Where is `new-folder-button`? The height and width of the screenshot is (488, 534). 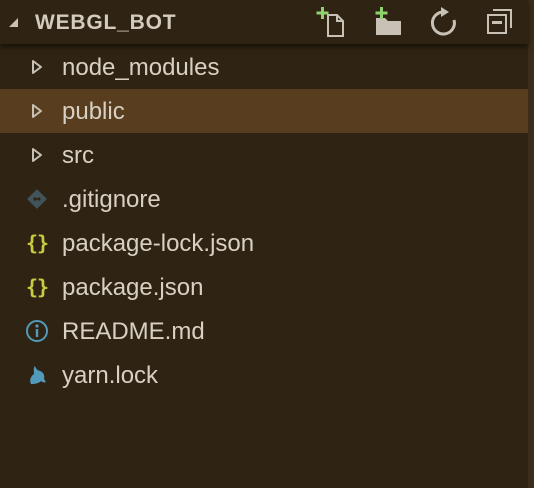
new-folder-button is located at coordinates (389, 22).